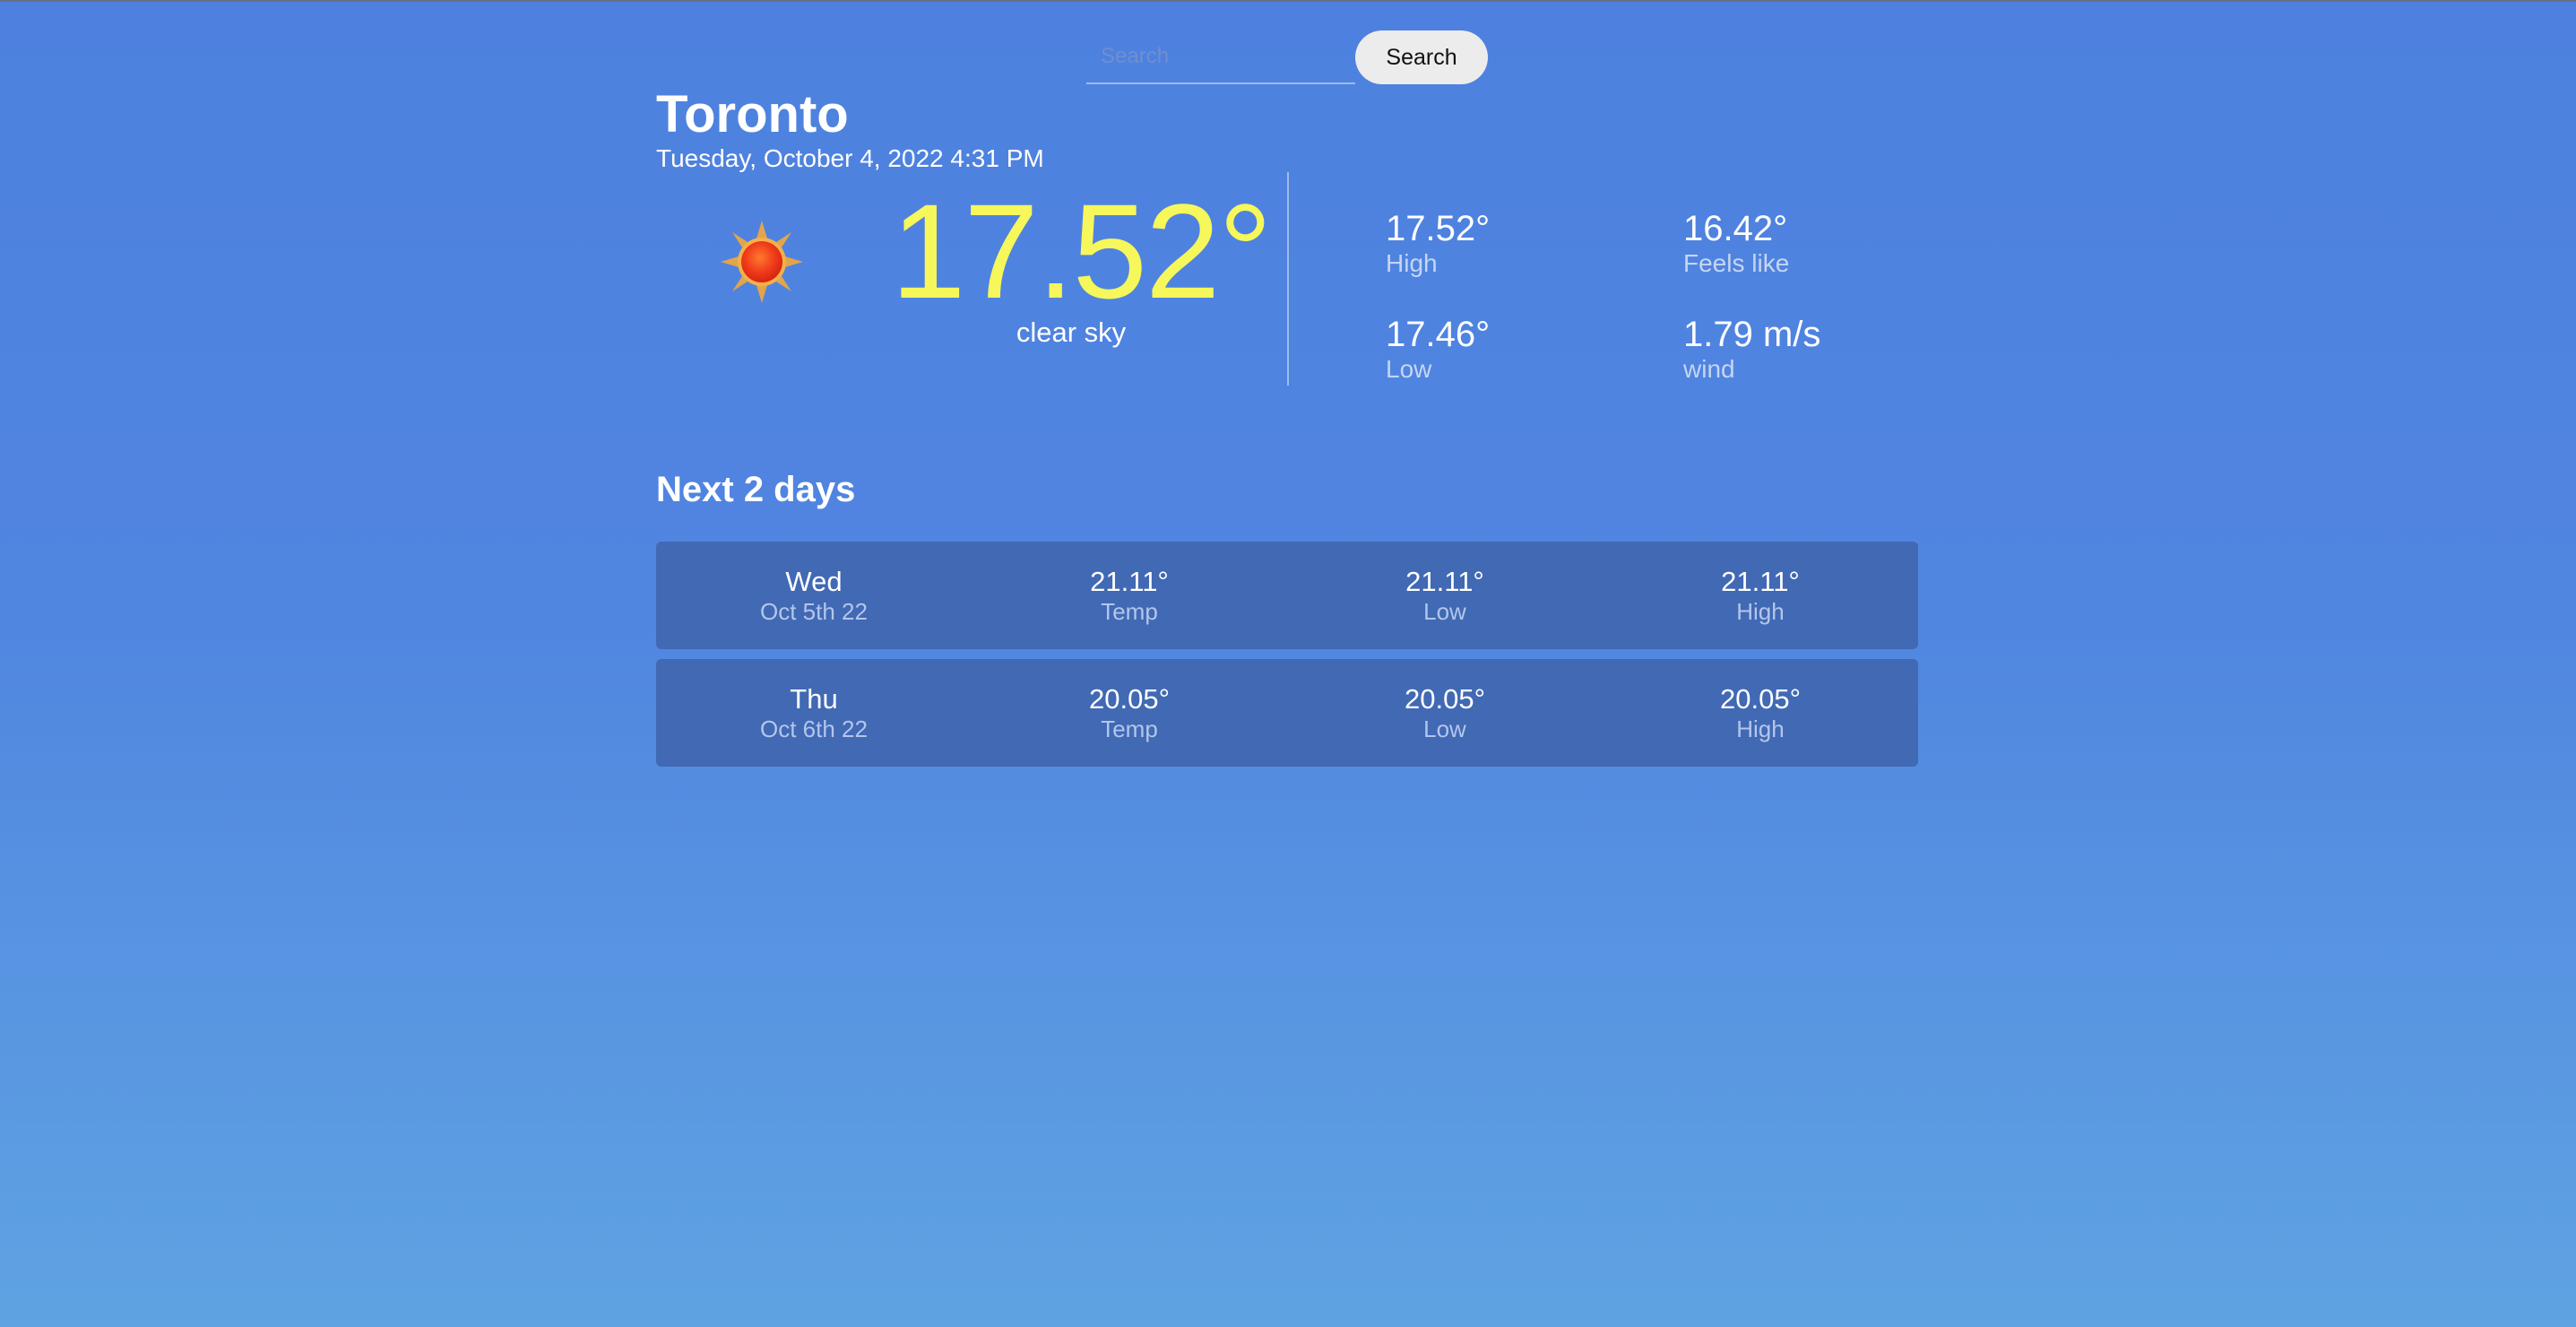 The image size is (2576, 1327). Describe the element at coordinates (1220, 57) in the screenshot. I see `search-input` at that location.